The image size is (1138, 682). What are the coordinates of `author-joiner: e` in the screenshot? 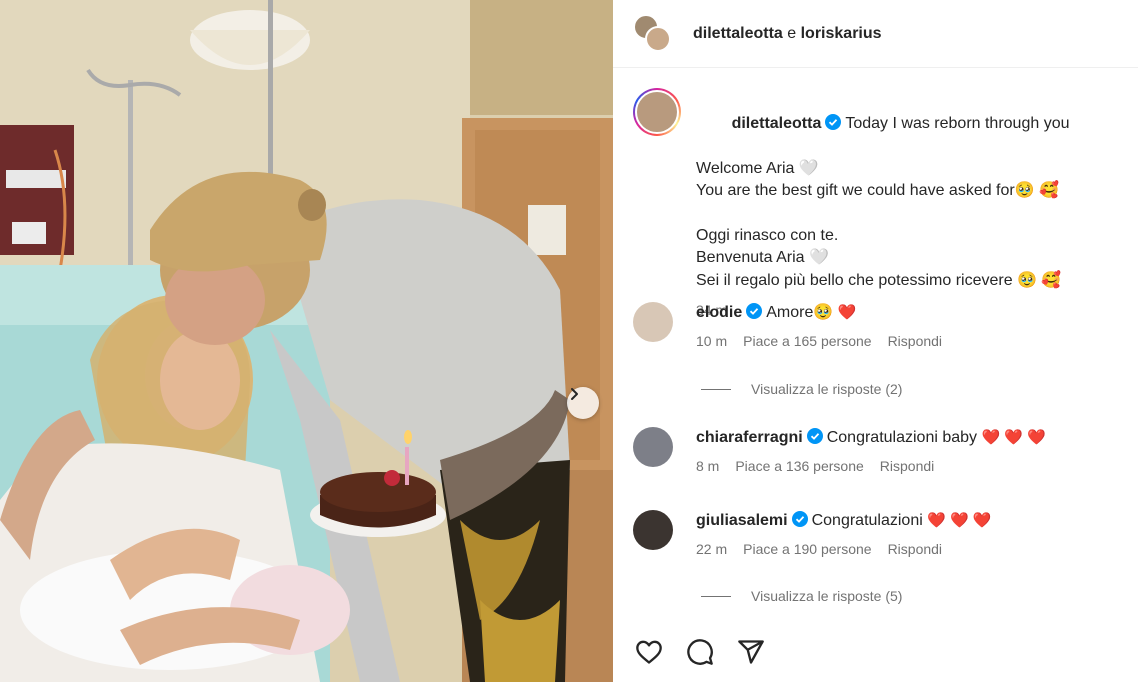 It's located at (792, 33).